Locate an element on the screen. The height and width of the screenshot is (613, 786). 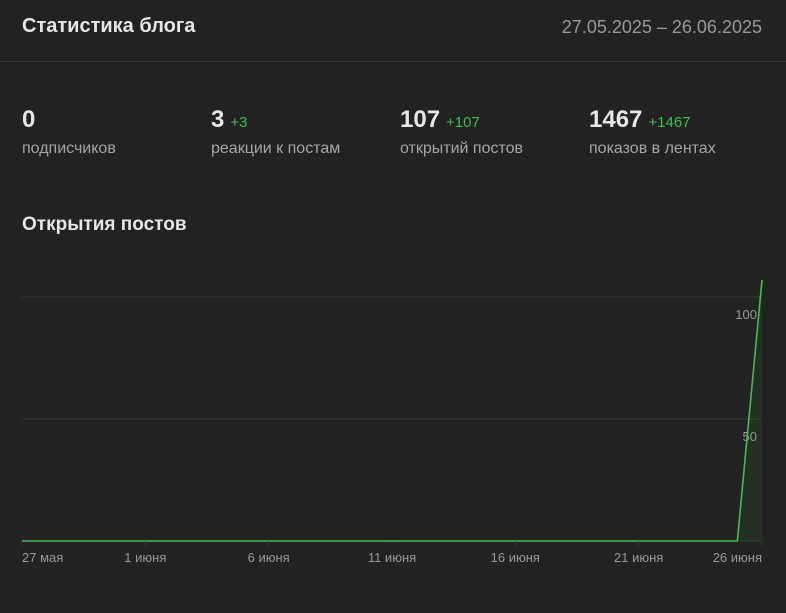
stat-value: 0 is located at coordinates (29, 119).